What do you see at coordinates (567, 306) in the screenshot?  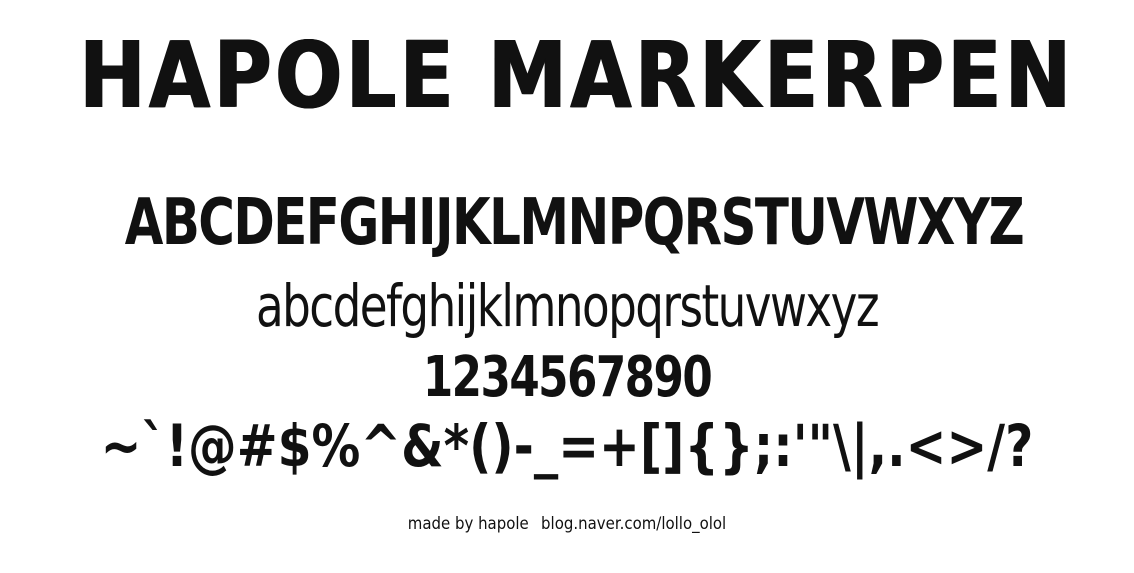 I see `lowercase-alphabet: abcdefghijklmnopqrstuvwxyz` at bounding box center [567, 306].